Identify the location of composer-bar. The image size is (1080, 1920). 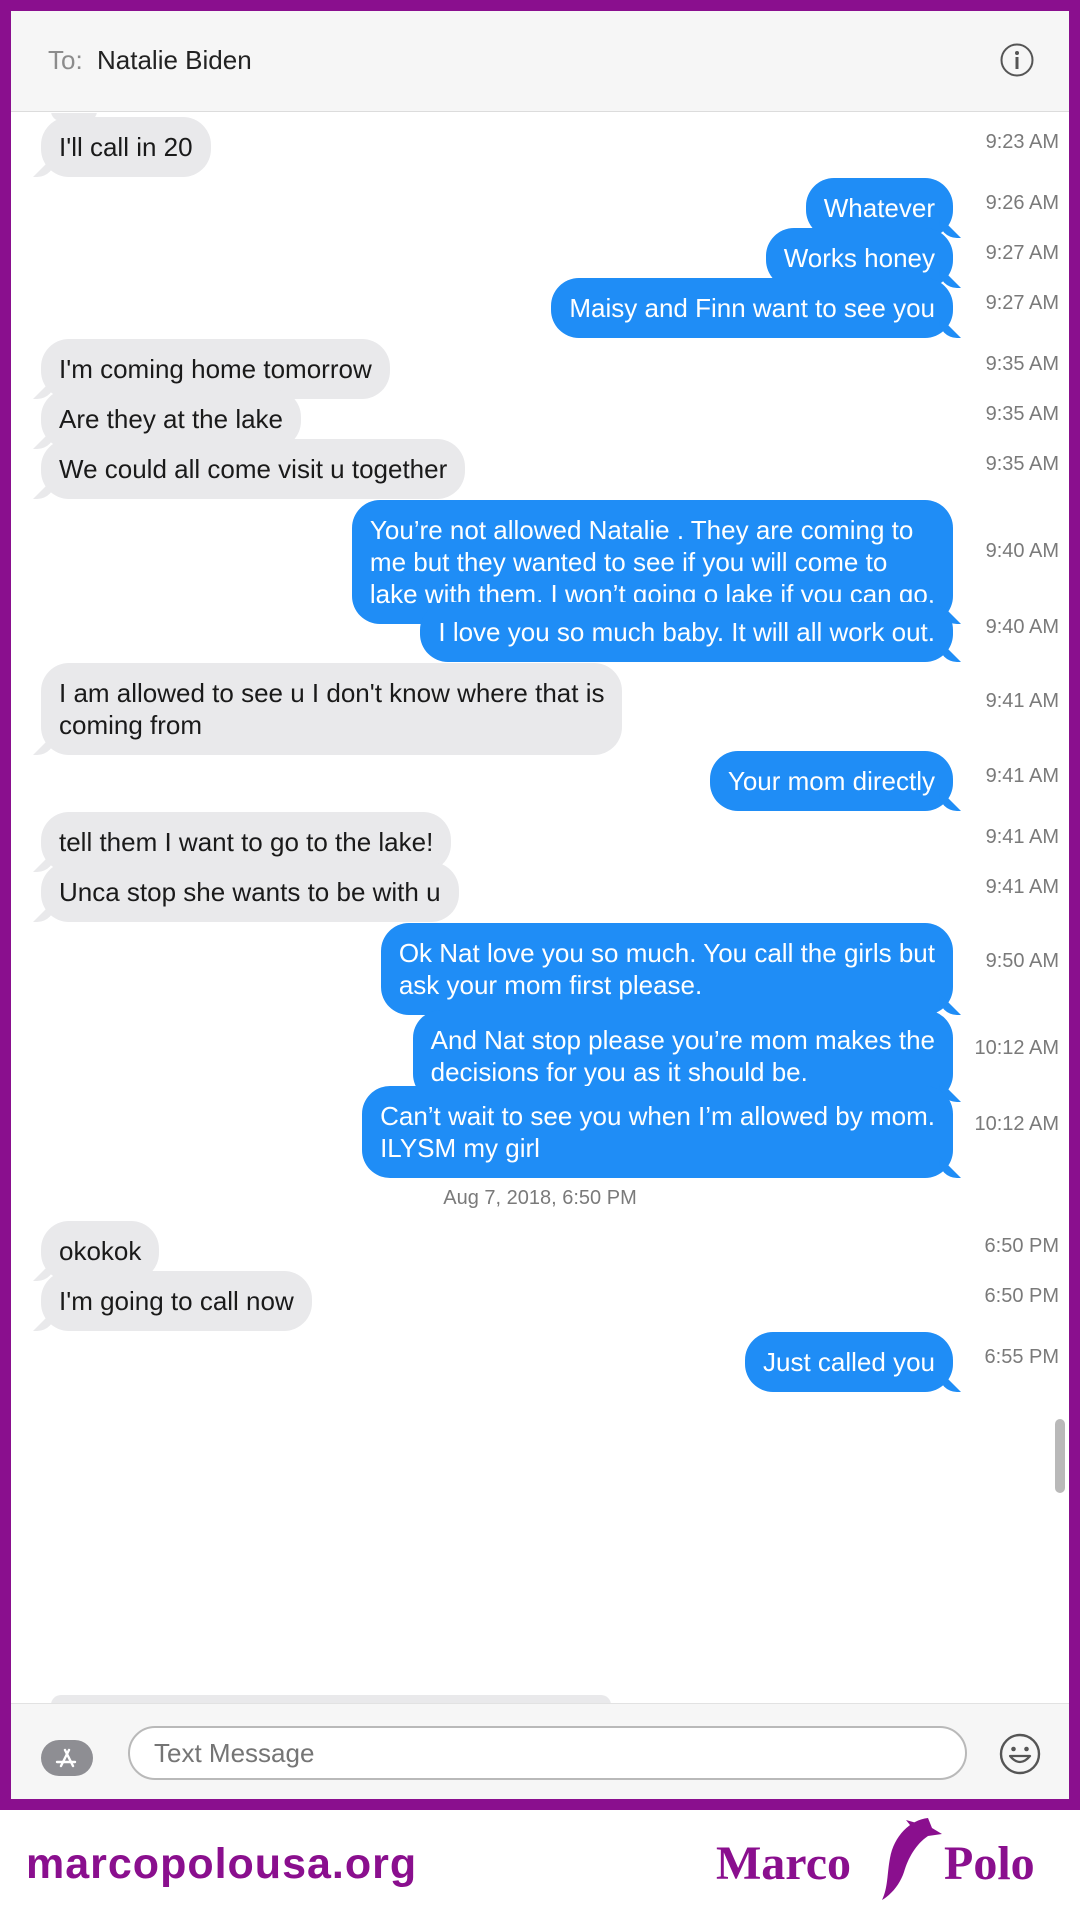
(540, 1751).